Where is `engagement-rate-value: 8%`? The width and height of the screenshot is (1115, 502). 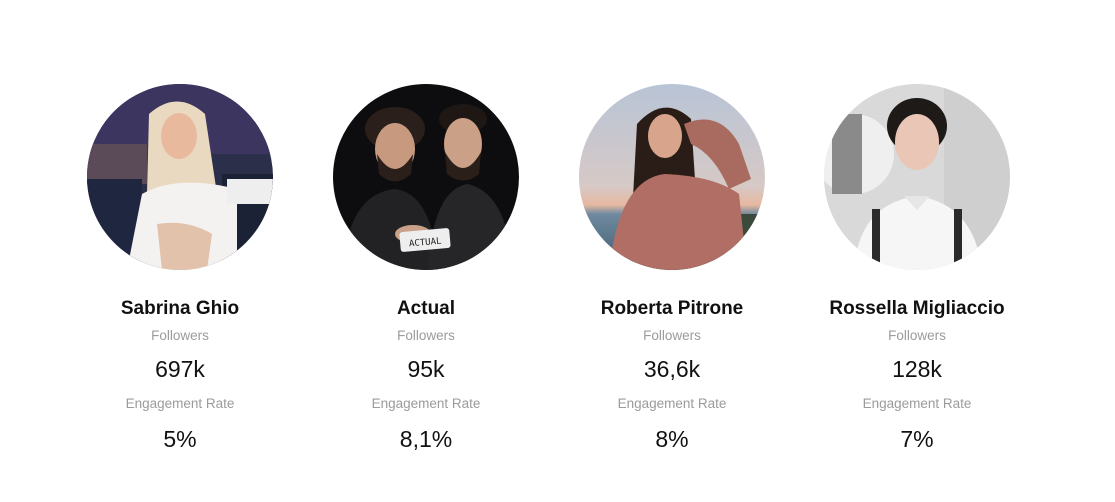
engagement-rate-value: 8% is located at coordinates (672, 439).